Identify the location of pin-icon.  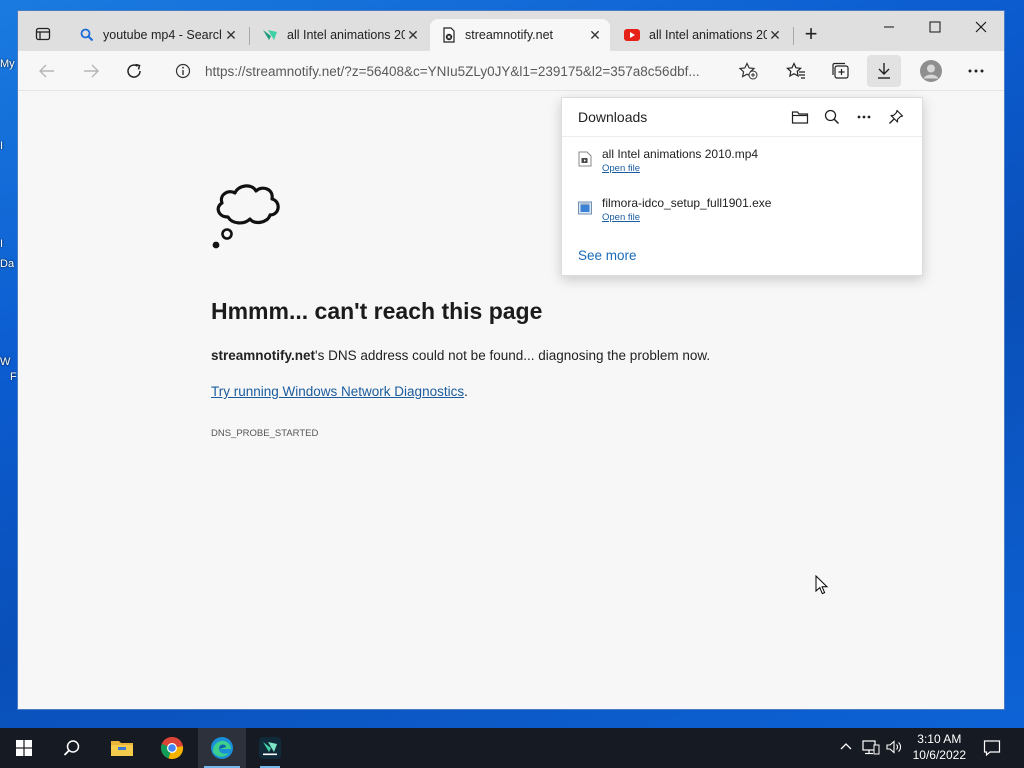
(896, 116).